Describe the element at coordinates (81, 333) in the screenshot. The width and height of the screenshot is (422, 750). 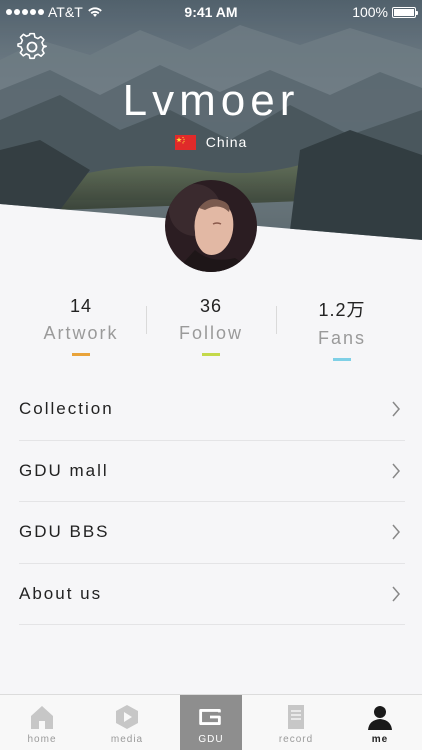
I see `stat-artwork-label: Artwork` at that location.